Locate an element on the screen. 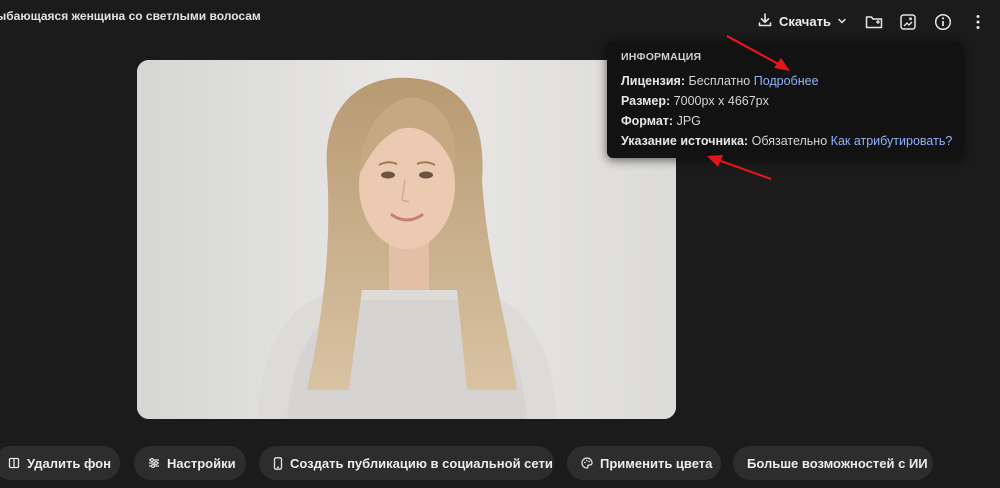  size-row: Размер: 7000px x 4667px is located at coordinates (695, 101).